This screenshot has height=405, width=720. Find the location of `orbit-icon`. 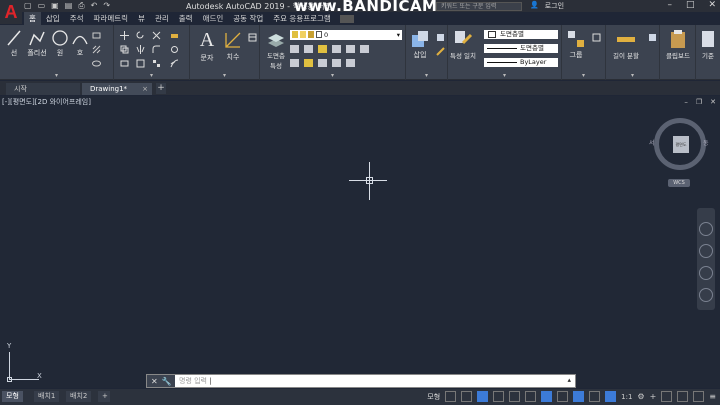

orbit-icon is located at coordinates (706, 295).